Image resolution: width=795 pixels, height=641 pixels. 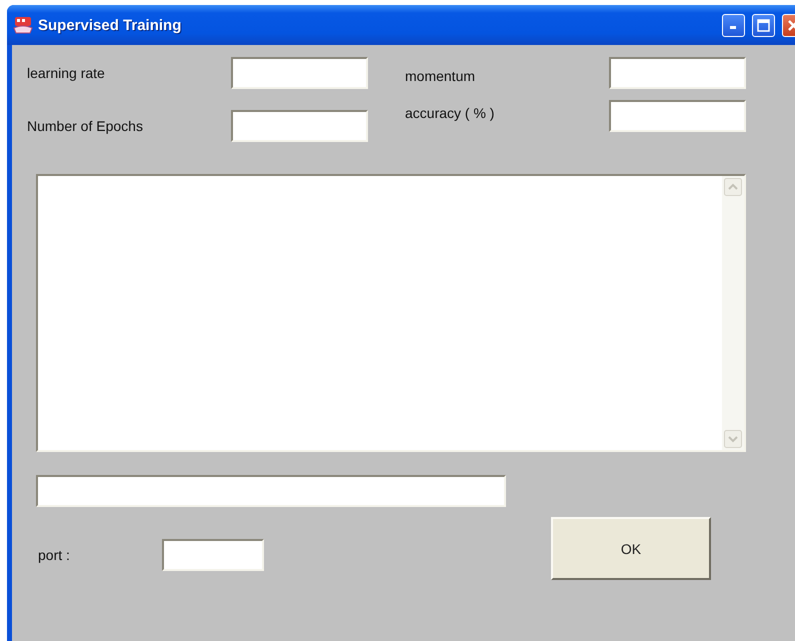 I want to click on field-label: port :, so click(x=54, y=555).